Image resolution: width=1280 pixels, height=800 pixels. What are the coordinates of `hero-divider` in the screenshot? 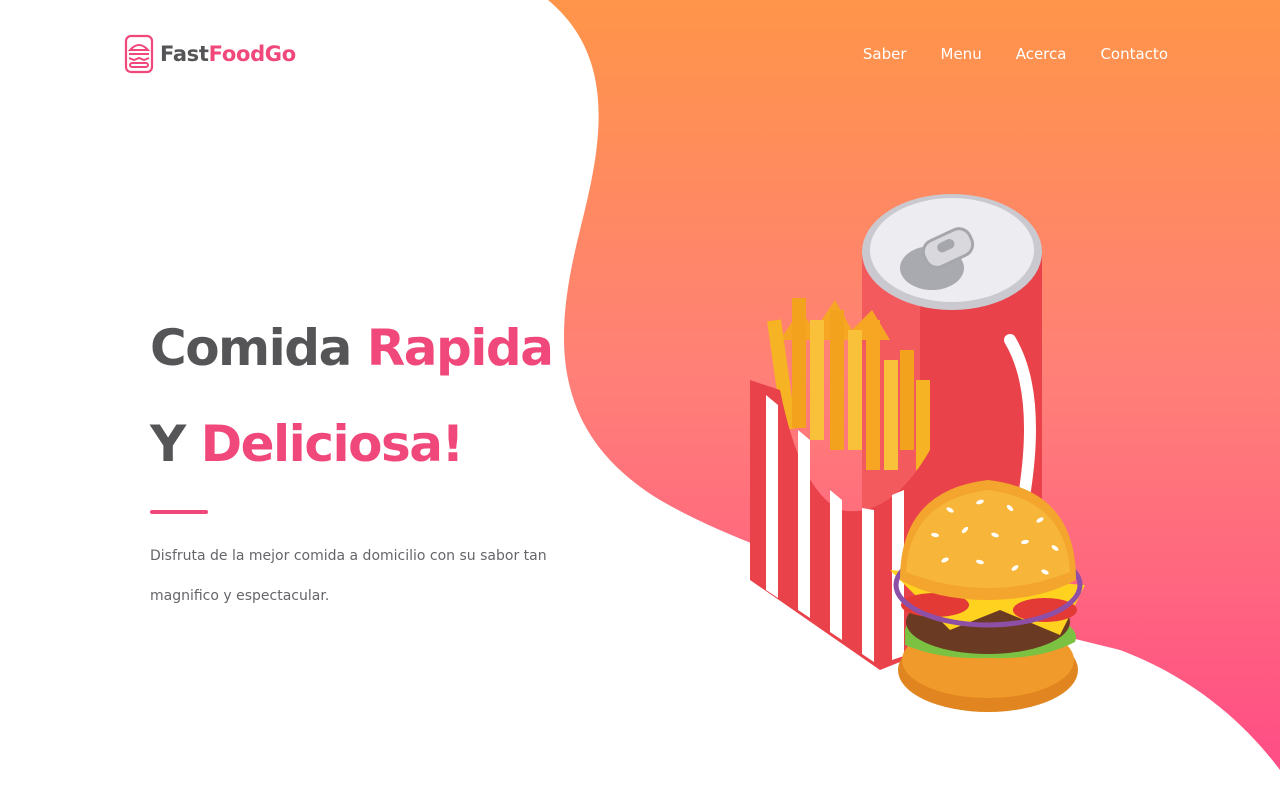 It's located at (179, 512).